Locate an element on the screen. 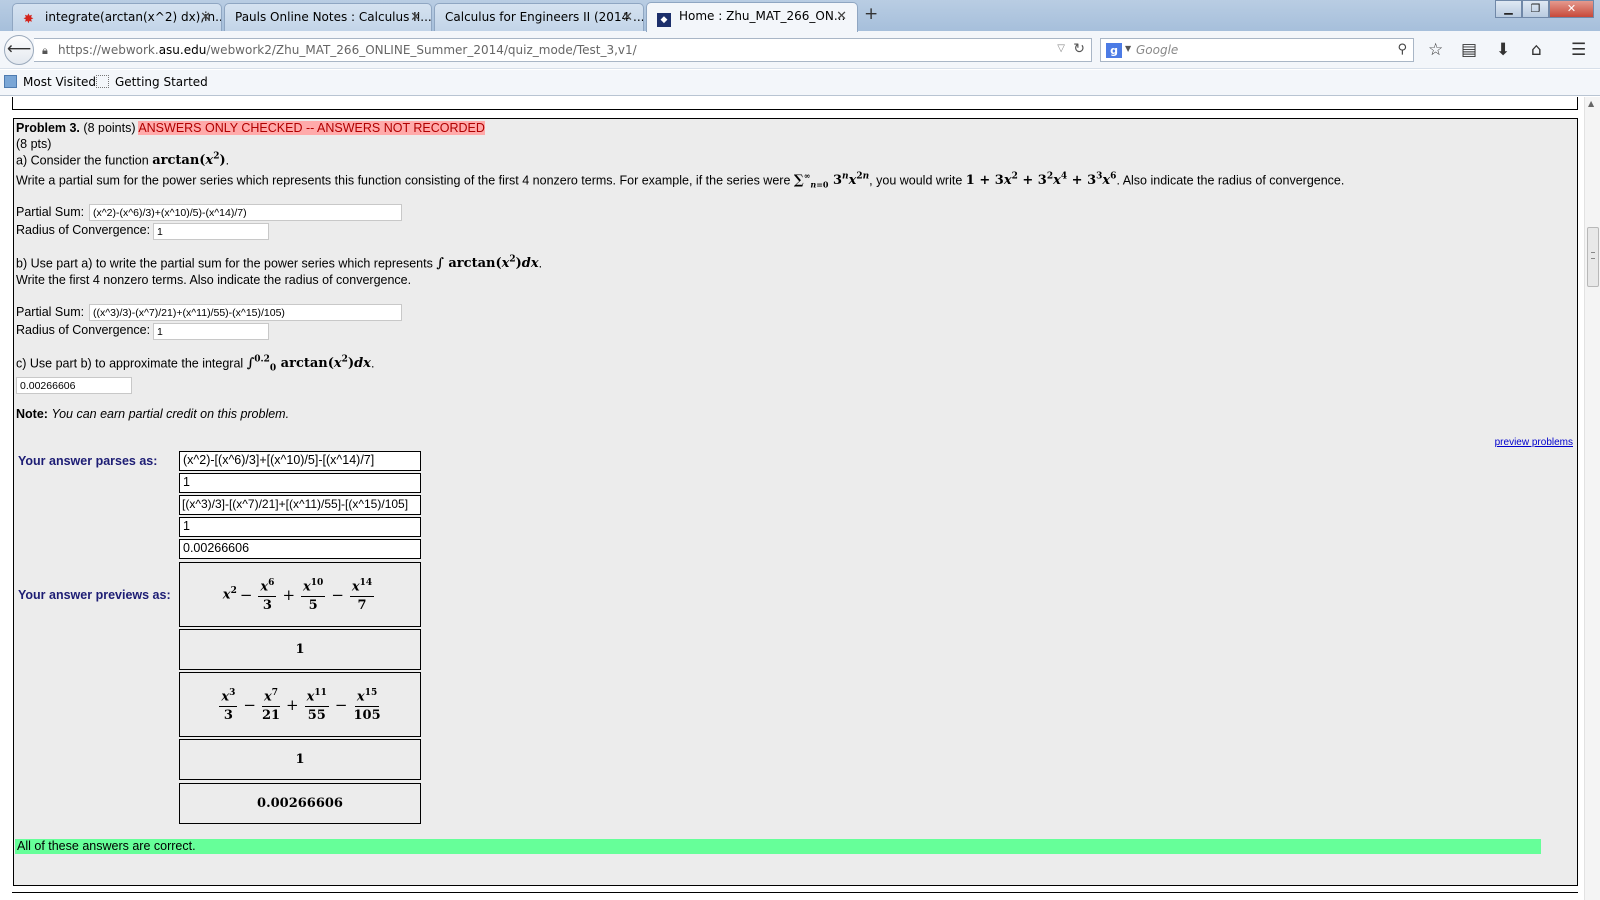 The image size is (1600, 900). result-banner: All of these answers are correct. is located at coordinates (778, 846).